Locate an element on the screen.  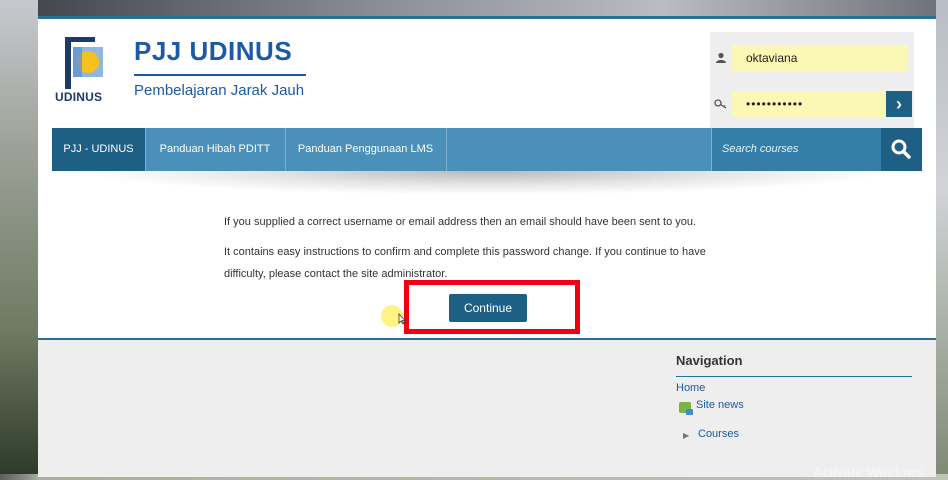
site-subtitle: Pembelajaran Jarak Jauh is located at coordinates (219, 90).